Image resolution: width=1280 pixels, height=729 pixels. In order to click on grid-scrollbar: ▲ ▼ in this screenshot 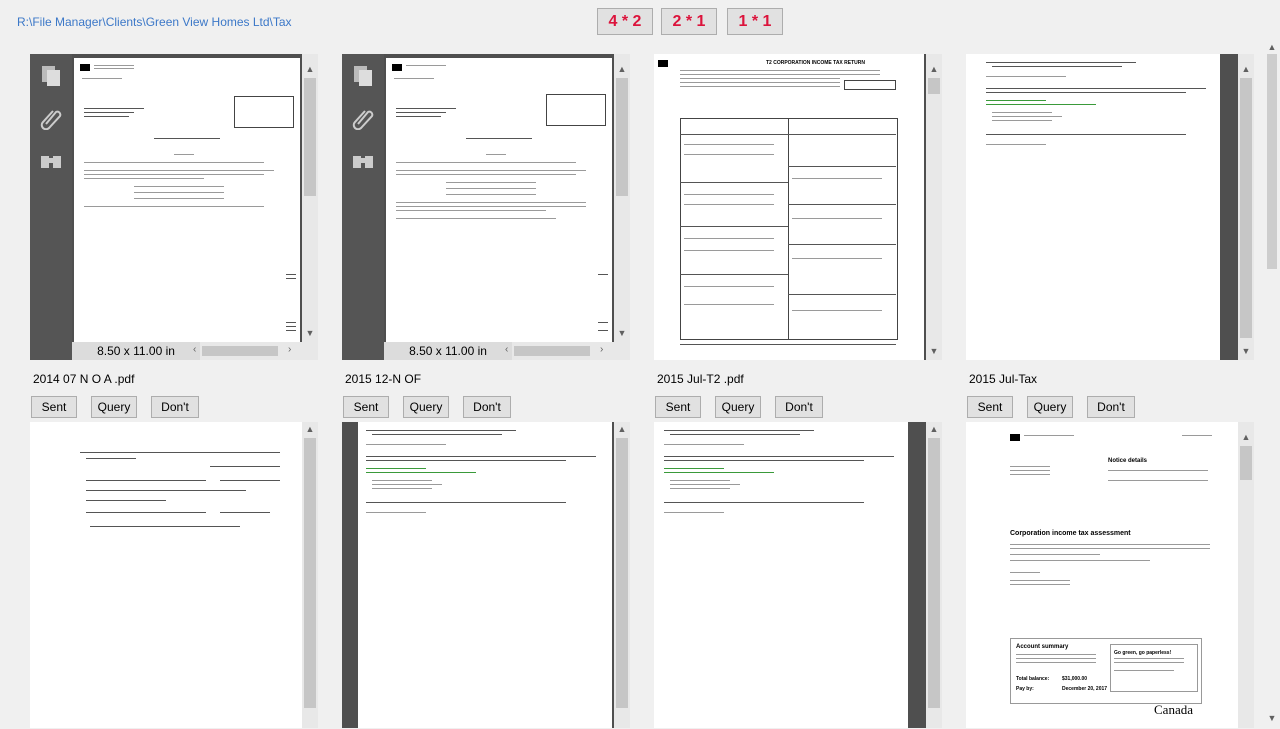, I will do `click(1272, 383)`.